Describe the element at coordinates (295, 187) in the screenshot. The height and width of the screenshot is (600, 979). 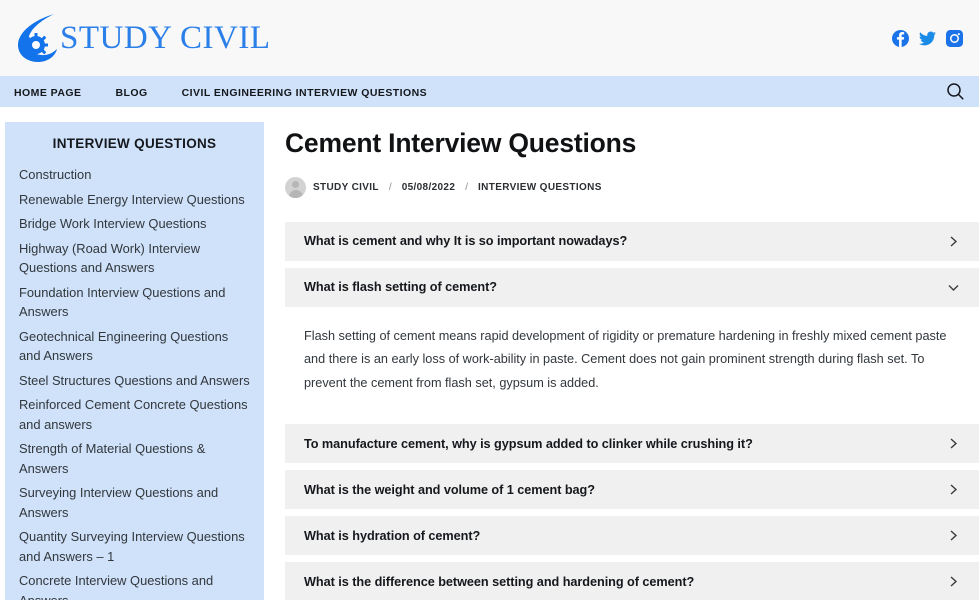
I see `avatar` at that location.